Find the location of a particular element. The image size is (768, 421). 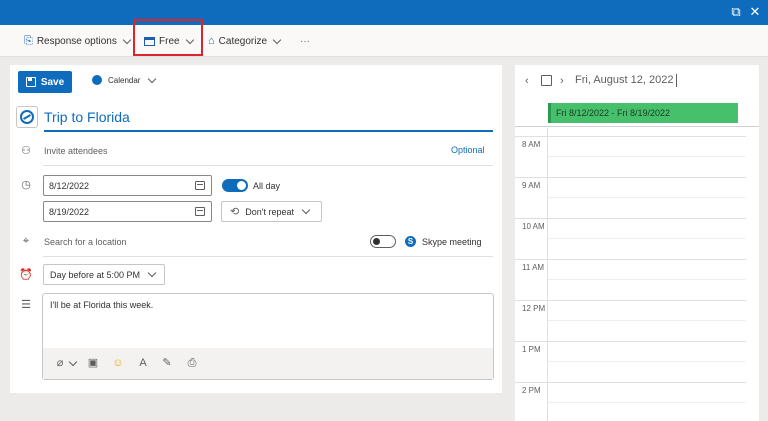

event-title-input: Trip to Florida is located at coordinates (87, 117).